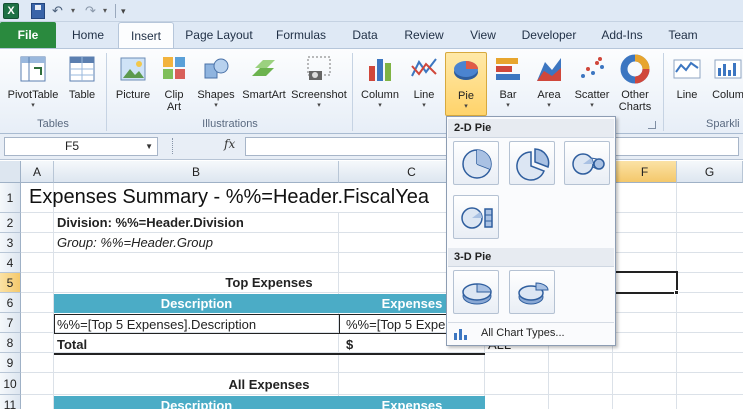 The image size is (743, 409). What do you see at coordinates (126, 11) in the screenshot?
I see `customize-qat-icon: ▾` at bounding box center [126, 11].